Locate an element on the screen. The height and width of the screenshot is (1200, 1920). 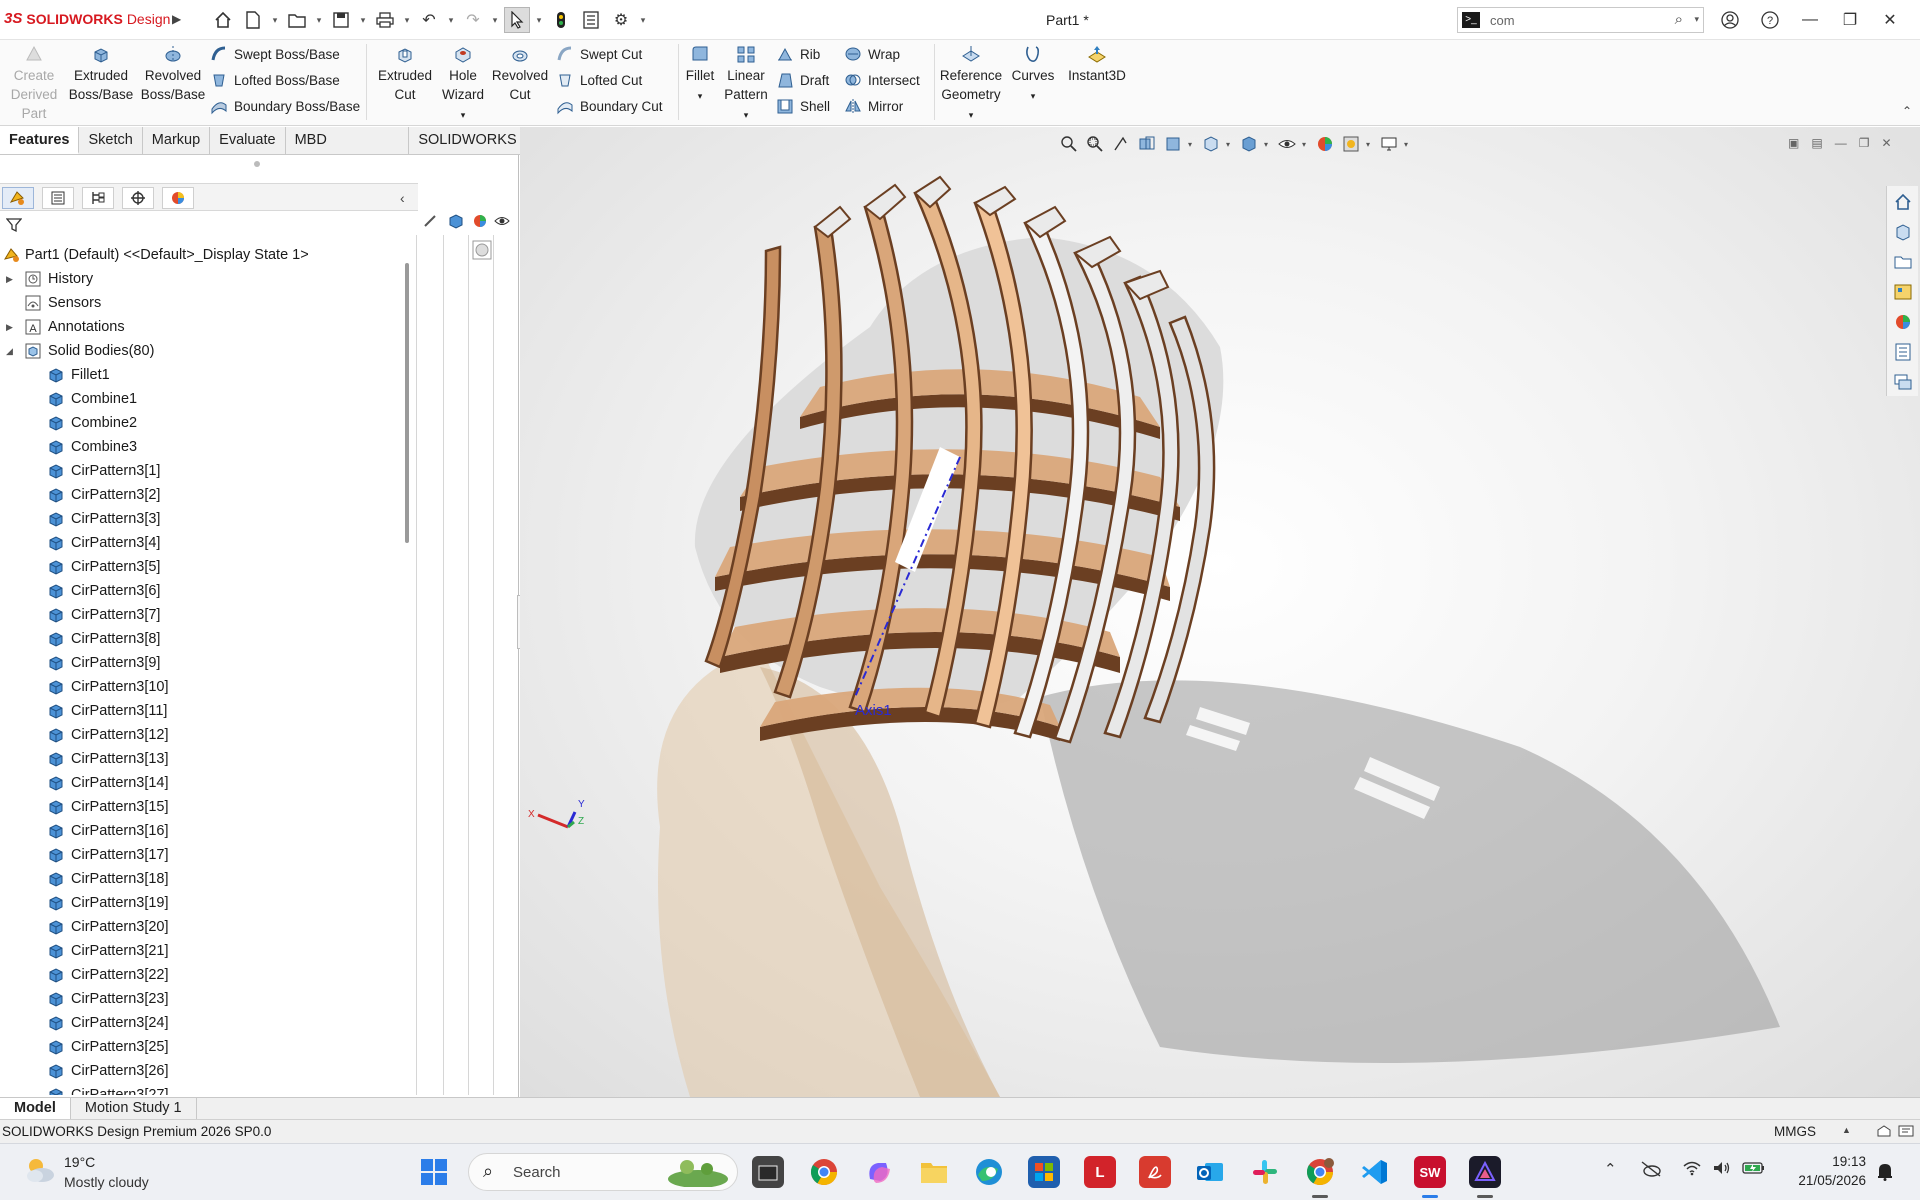
dimxpert-tab-icon is located at coordinates (138, 198).